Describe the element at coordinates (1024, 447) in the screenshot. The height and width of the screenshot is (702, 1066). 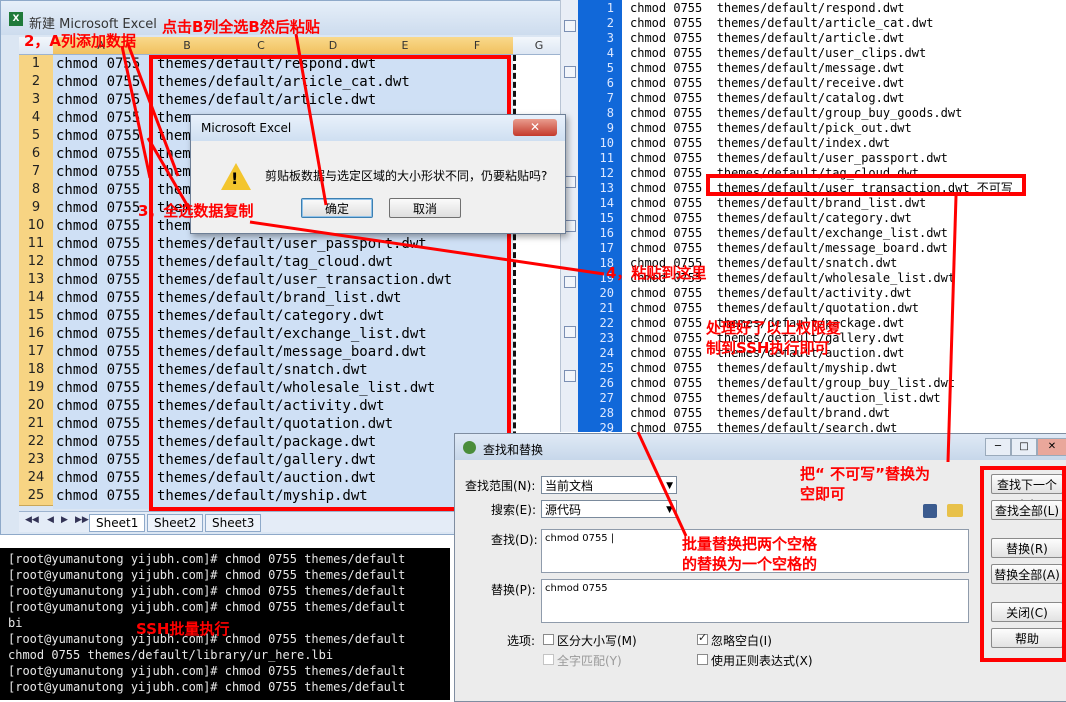
I see `maximize-icon: □` at that location.